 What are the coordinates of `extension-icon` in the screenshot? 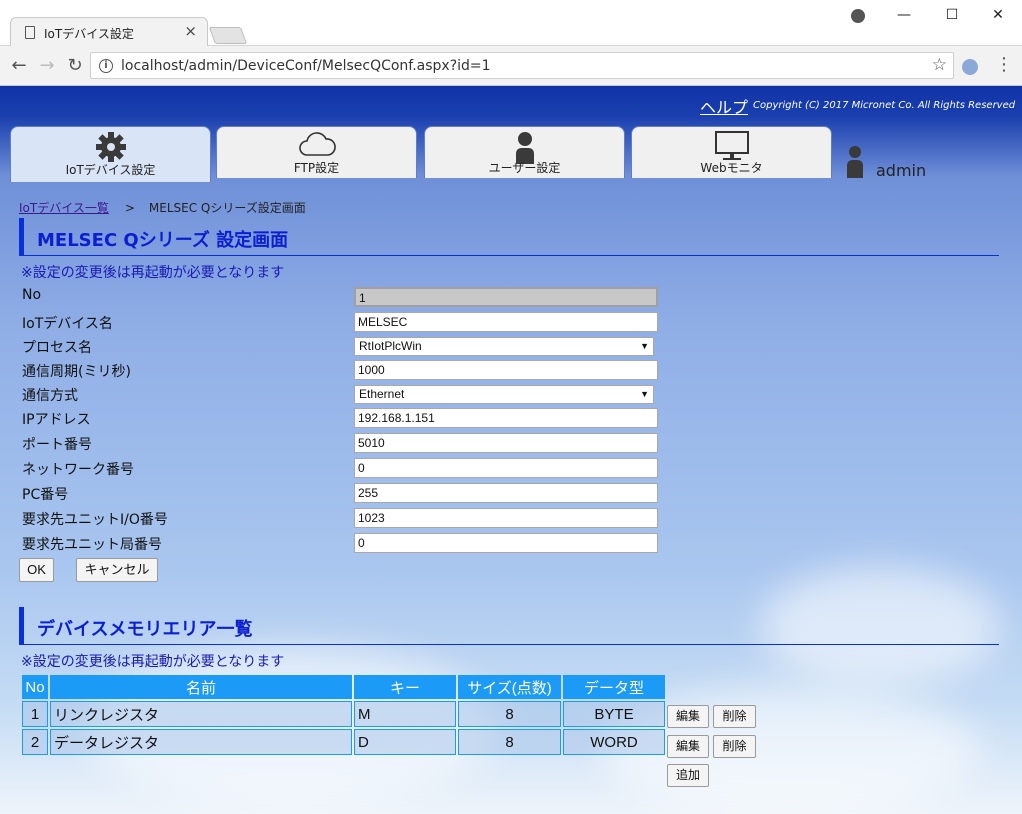 It's located at (970, 67).